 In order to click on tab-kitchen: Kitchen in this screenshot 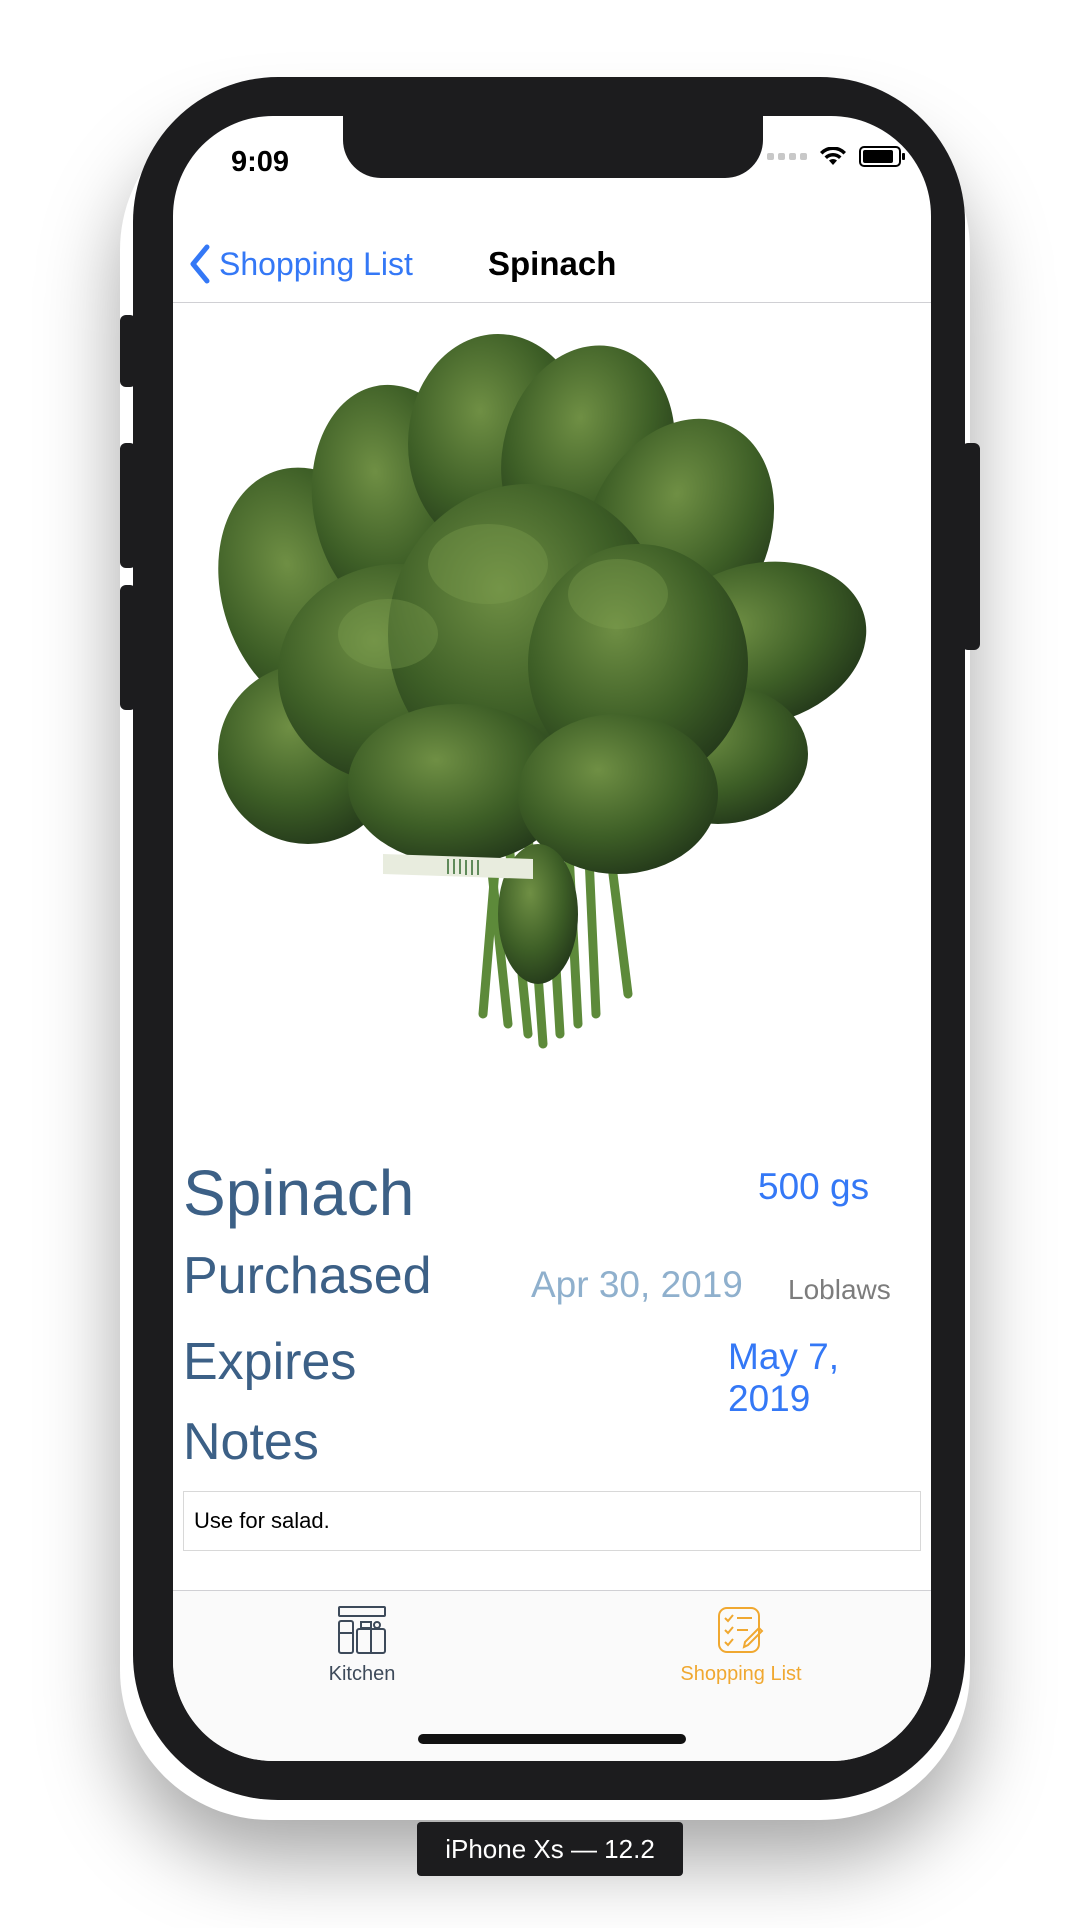, I will do `click(362, 1644)`.